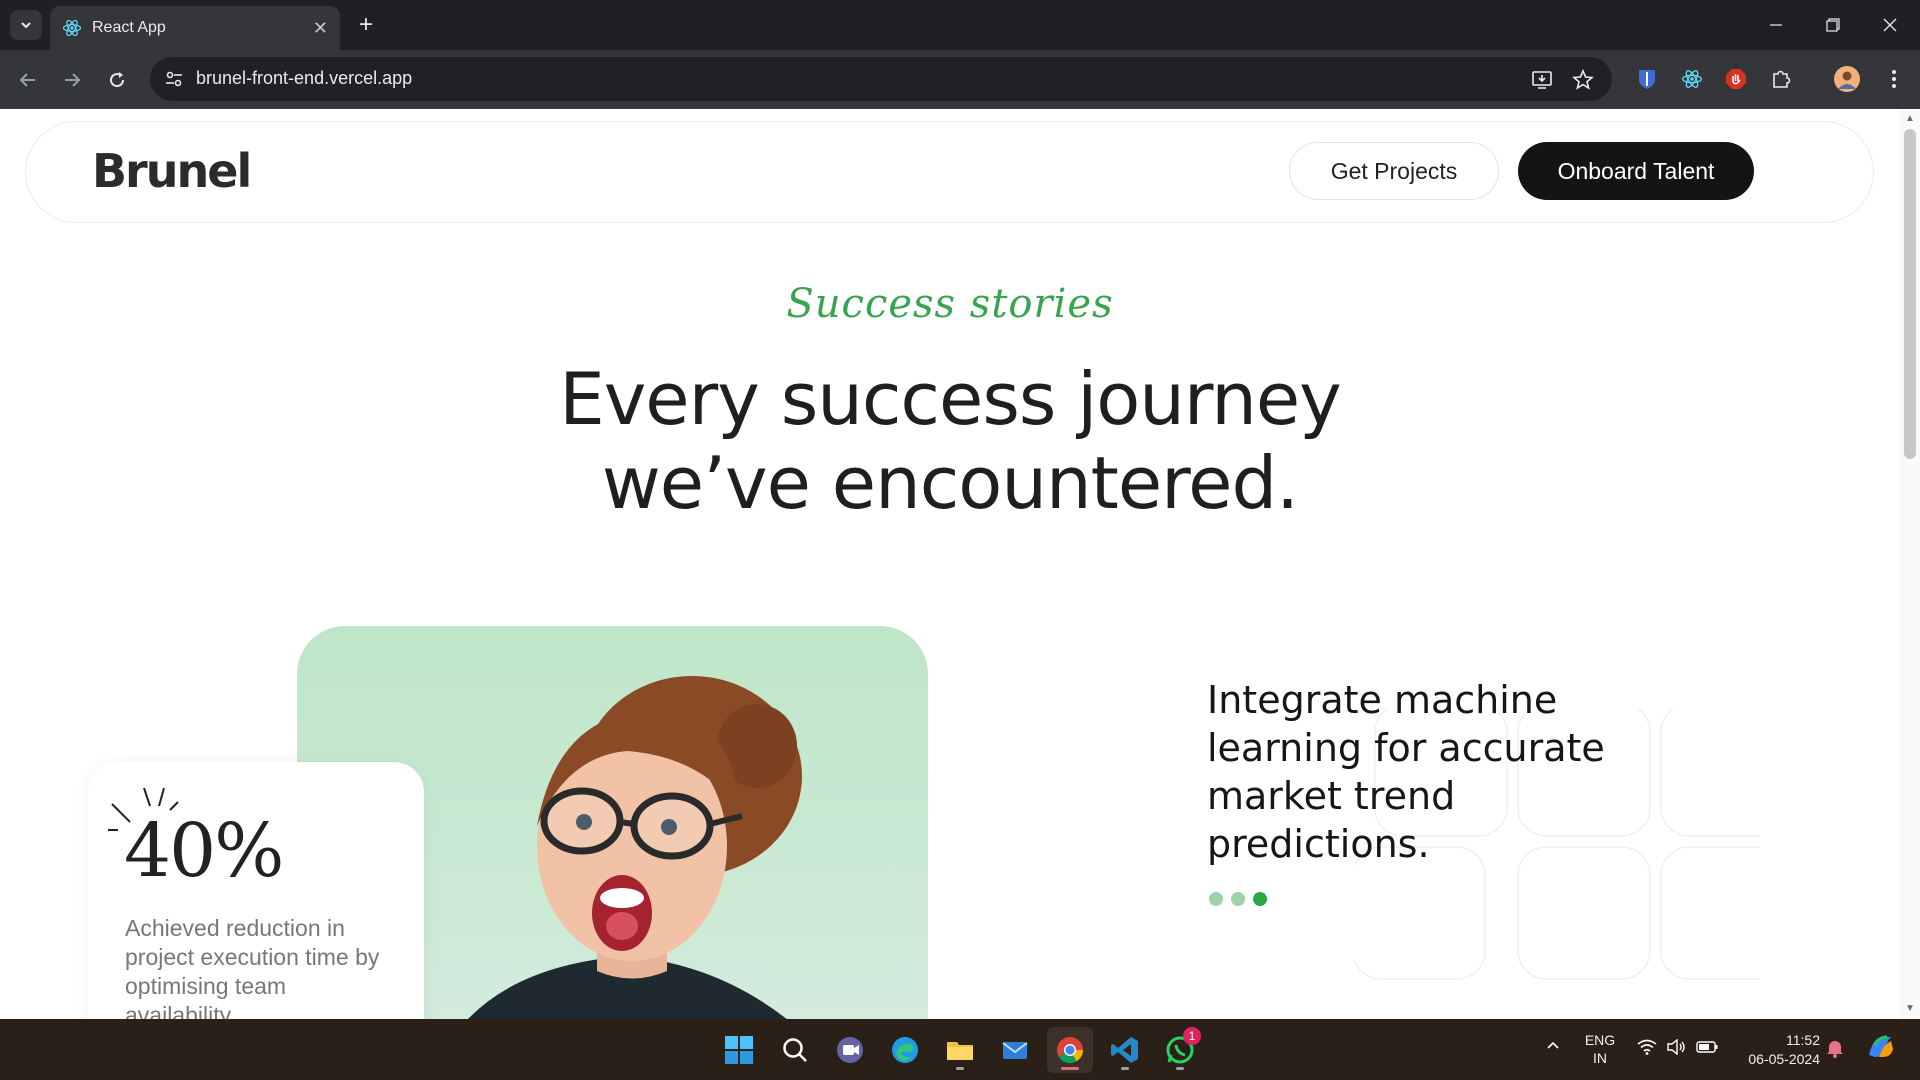  I want to click on reload-icon, so click(117, 80).